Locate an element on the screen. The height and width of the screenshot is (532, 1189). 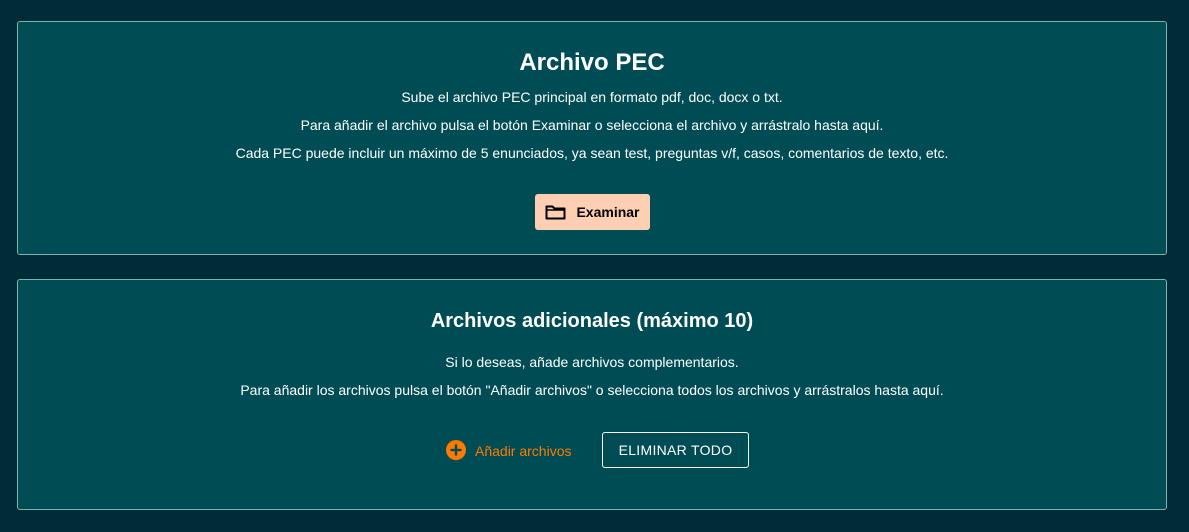
add-files-button: Añadir archivos is located at coordinates (509, 451).